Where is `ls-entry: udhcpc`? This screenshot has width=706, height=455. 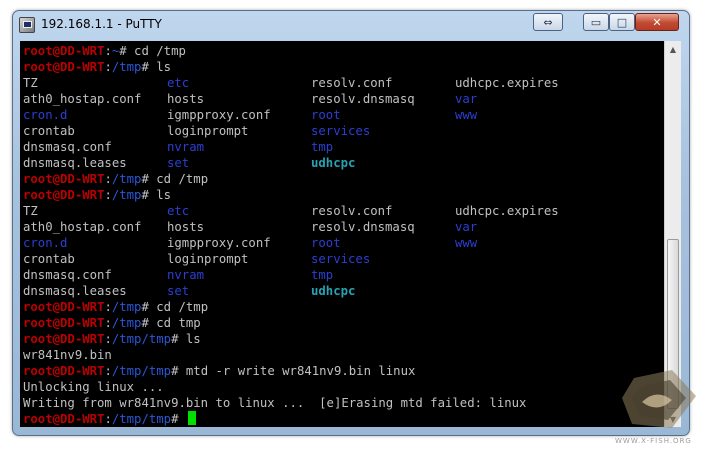
ls-entry: udhcpc is located at coordinates (333, 291).